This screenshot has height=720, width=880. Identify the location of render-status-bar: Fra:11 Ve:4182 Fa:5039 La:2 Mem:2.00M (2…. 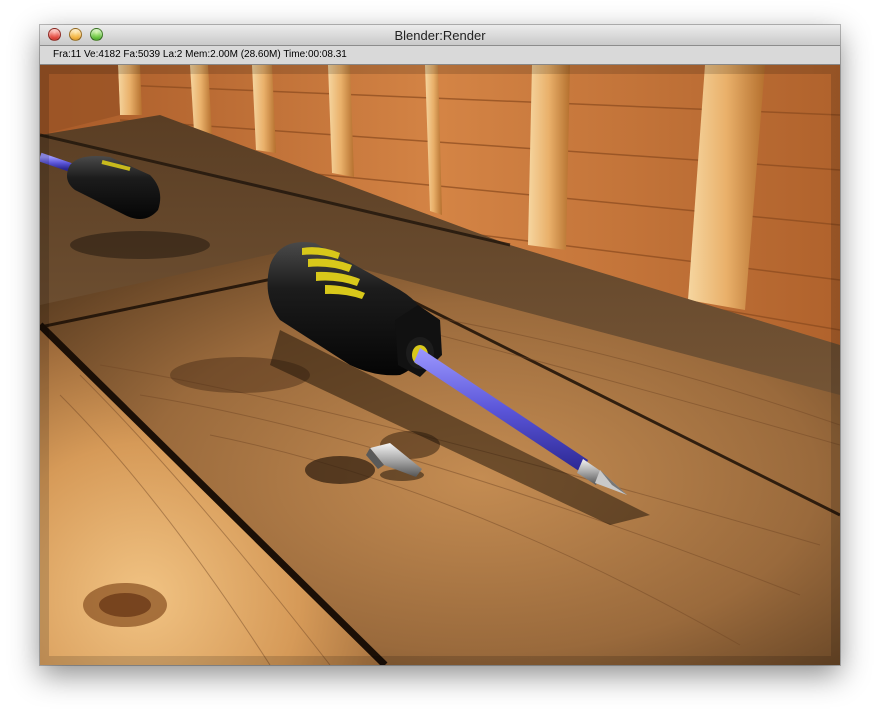
(440, 55).